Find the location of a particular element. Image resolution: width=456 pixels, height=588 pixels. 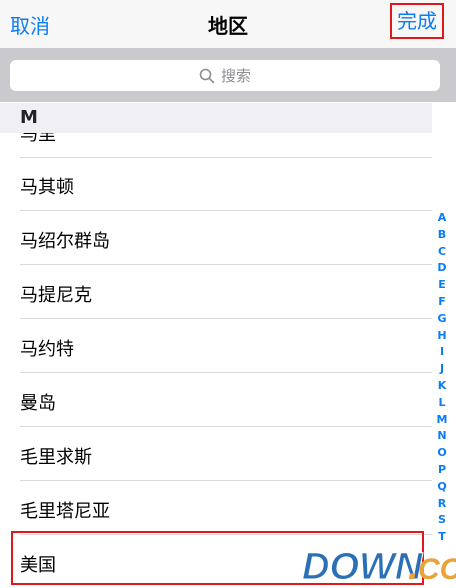

index-letter-c: C is located at coordinates (442, 252).